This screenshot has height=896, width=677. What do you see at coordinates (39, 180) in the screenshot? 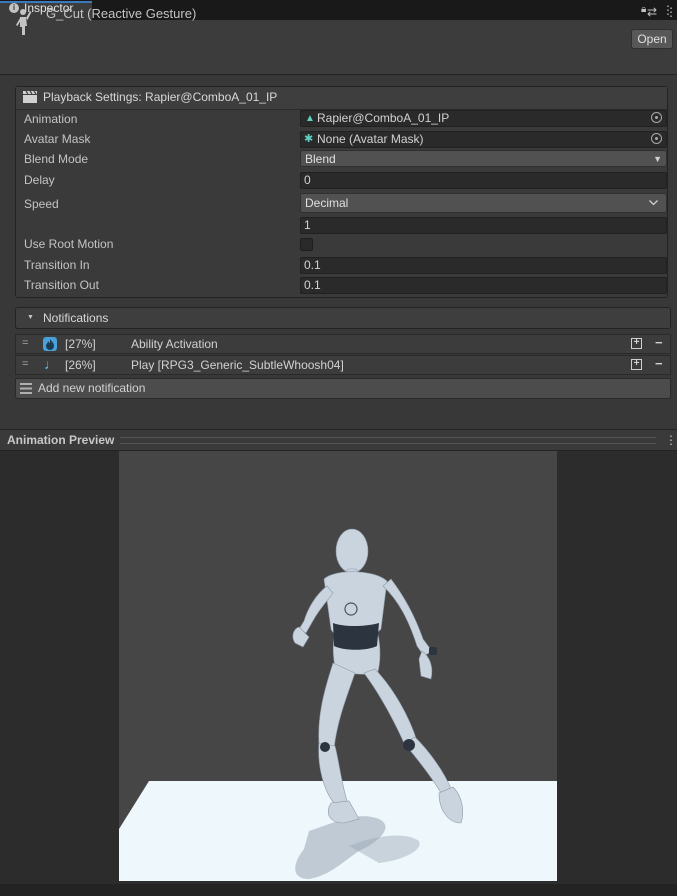
I see `delay-label: Delay` at bounding box center [39, 180].